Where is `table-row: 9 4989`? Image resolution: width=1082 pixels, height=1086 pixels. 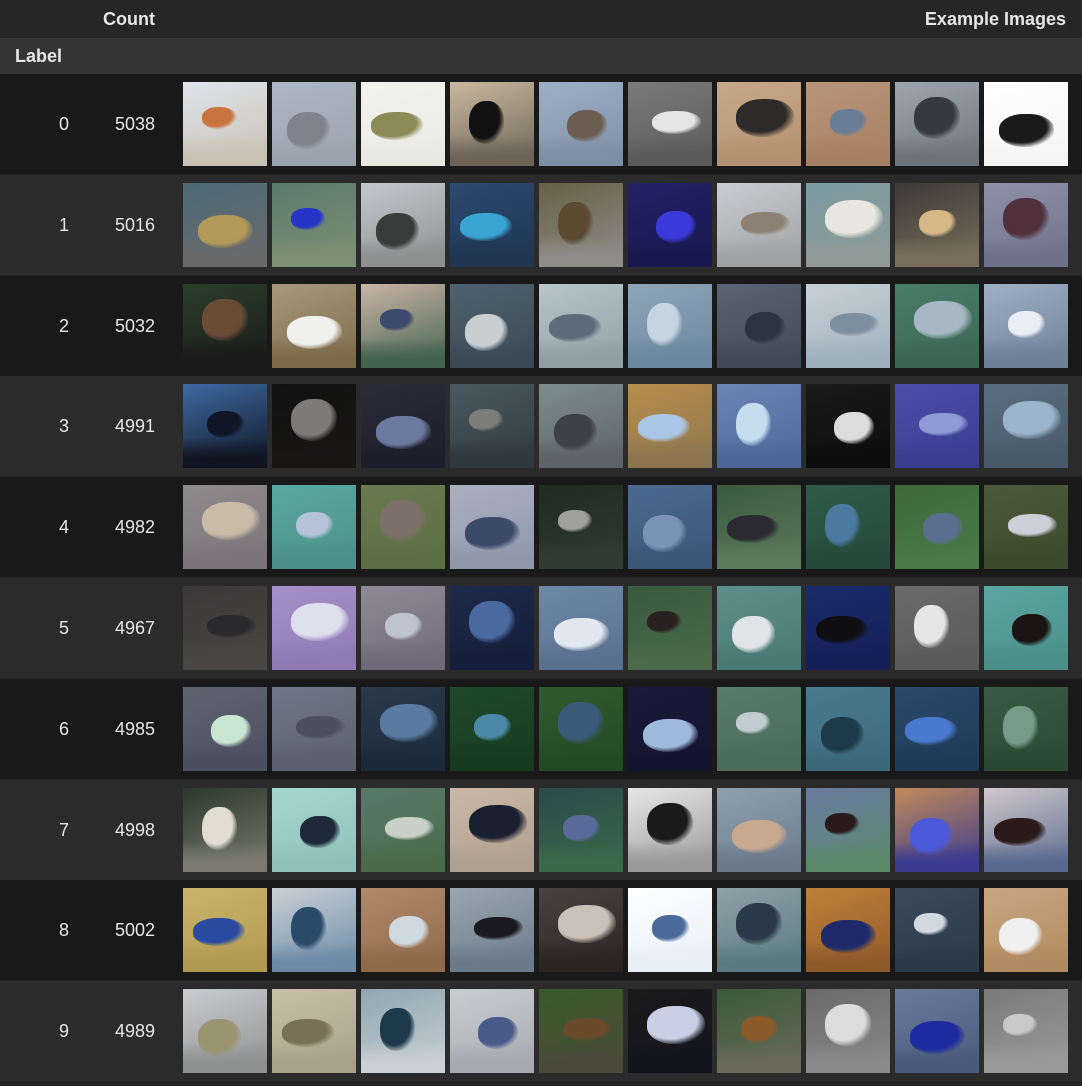 table-row: 9 4989 is located at coordinates (541, 1031).